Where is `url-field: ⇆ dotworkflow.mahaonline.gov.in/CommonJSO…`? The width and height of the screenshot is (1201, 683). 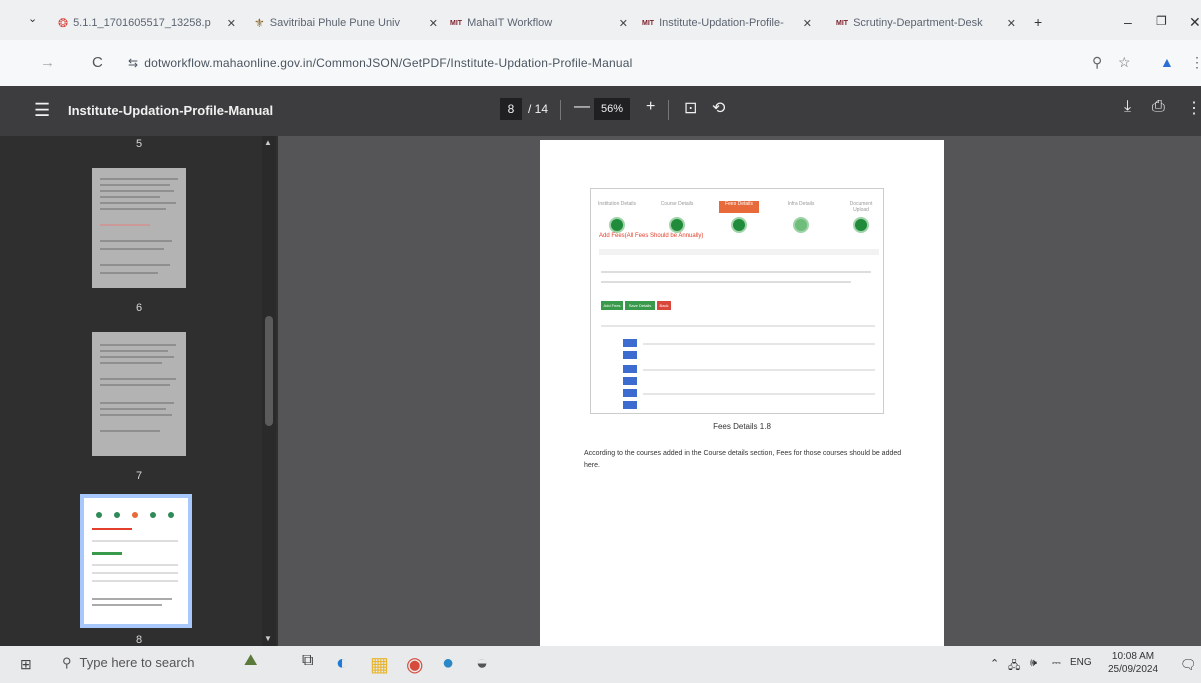 url-field: ⇆ dotworkflow.mahaonline.gov.in/CommonJSO… is located at coordinates (380, 63).